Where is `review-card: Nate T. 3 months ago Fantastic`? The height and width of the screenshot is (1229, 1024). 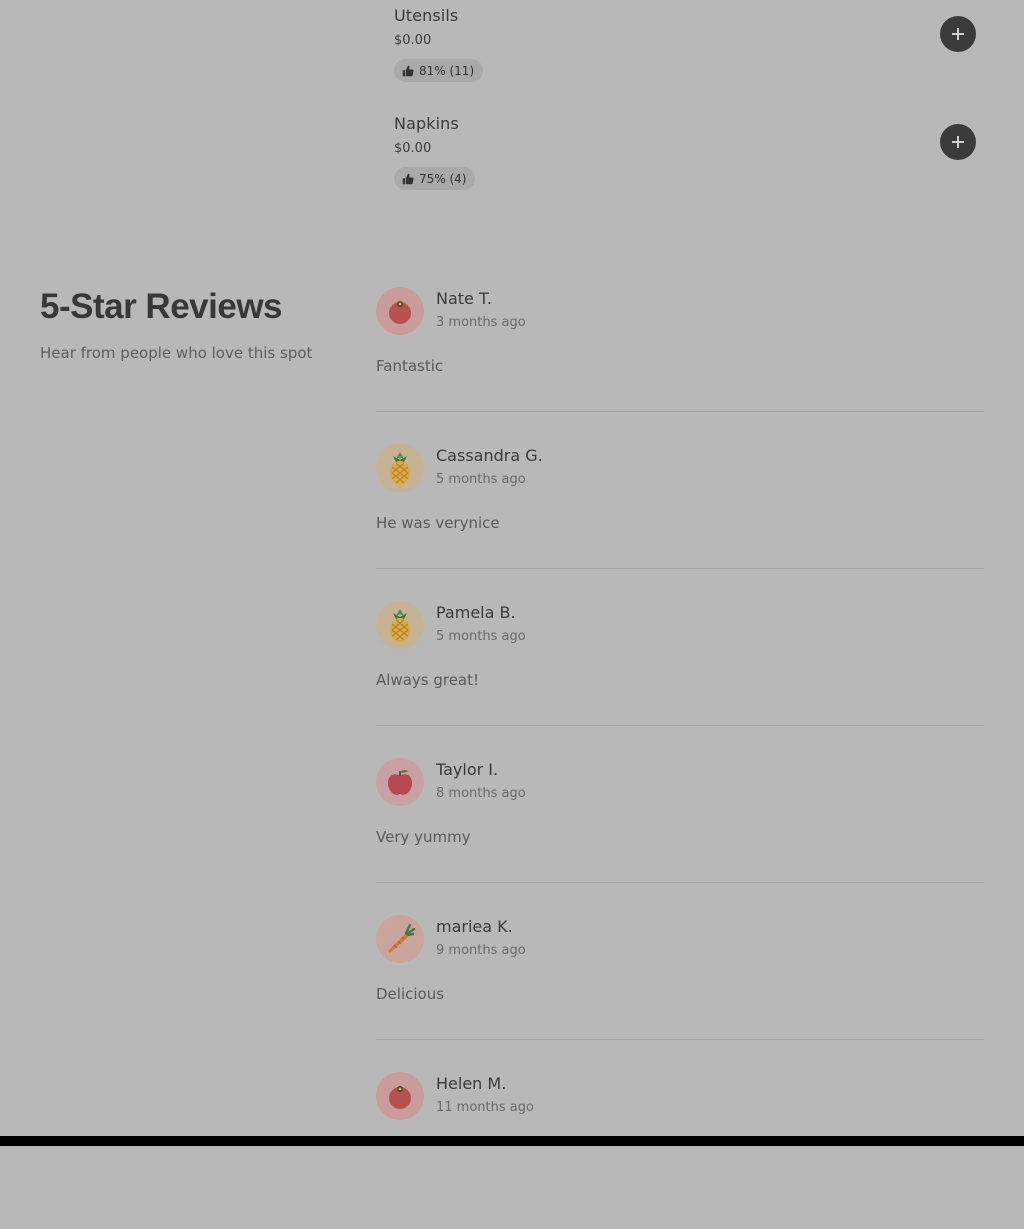 review-card: Nate T. 3 months ago Fantastic is located at coordinates (680, 365).